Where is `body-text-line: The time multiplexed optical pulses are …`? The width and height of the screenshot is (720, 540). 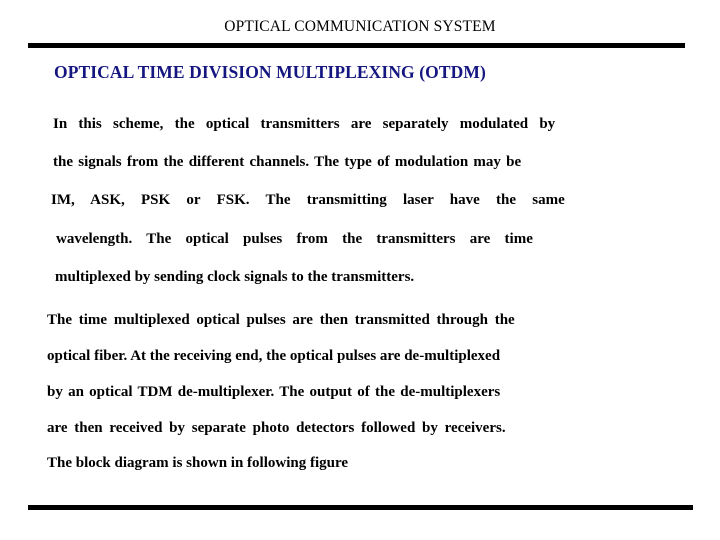
body-text-line: The time multiplexed optical pulses are … is located at coordinates (281, 320).